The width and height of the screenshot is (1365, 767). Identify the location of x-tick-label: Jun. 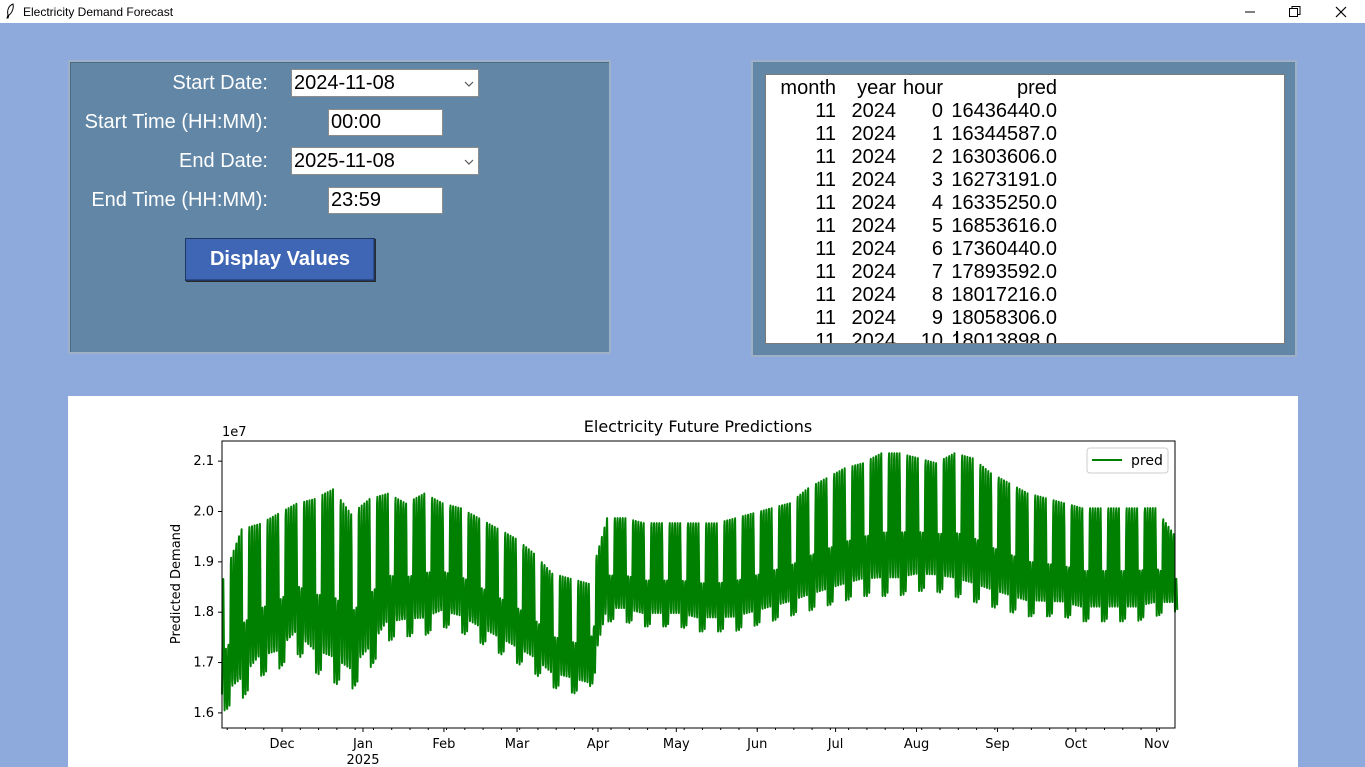
(756, 744).